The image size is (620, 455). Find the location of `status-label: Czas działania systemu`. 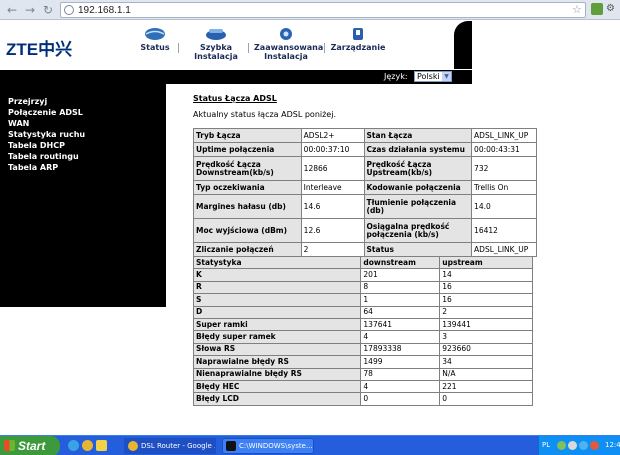

status-label: Czas działania systemu is located at coordinates (418, 149).